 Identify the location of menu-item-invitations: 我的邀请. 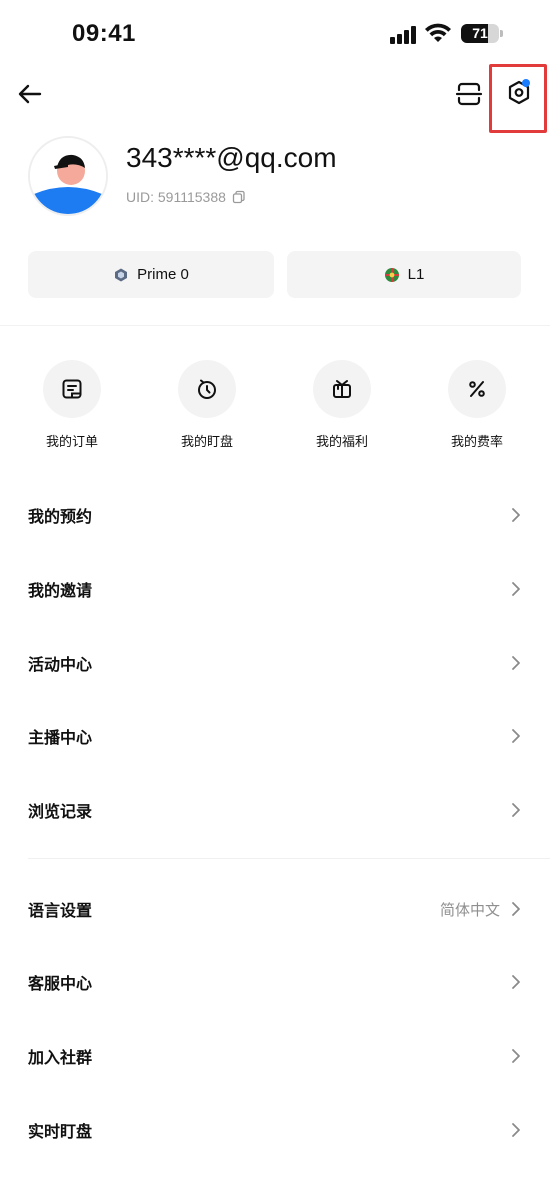
(275, 589).